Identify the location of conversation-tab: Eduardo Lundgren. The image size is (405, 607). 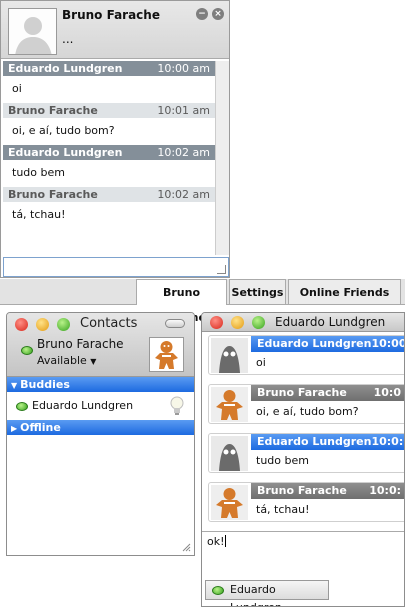
(267, 593).